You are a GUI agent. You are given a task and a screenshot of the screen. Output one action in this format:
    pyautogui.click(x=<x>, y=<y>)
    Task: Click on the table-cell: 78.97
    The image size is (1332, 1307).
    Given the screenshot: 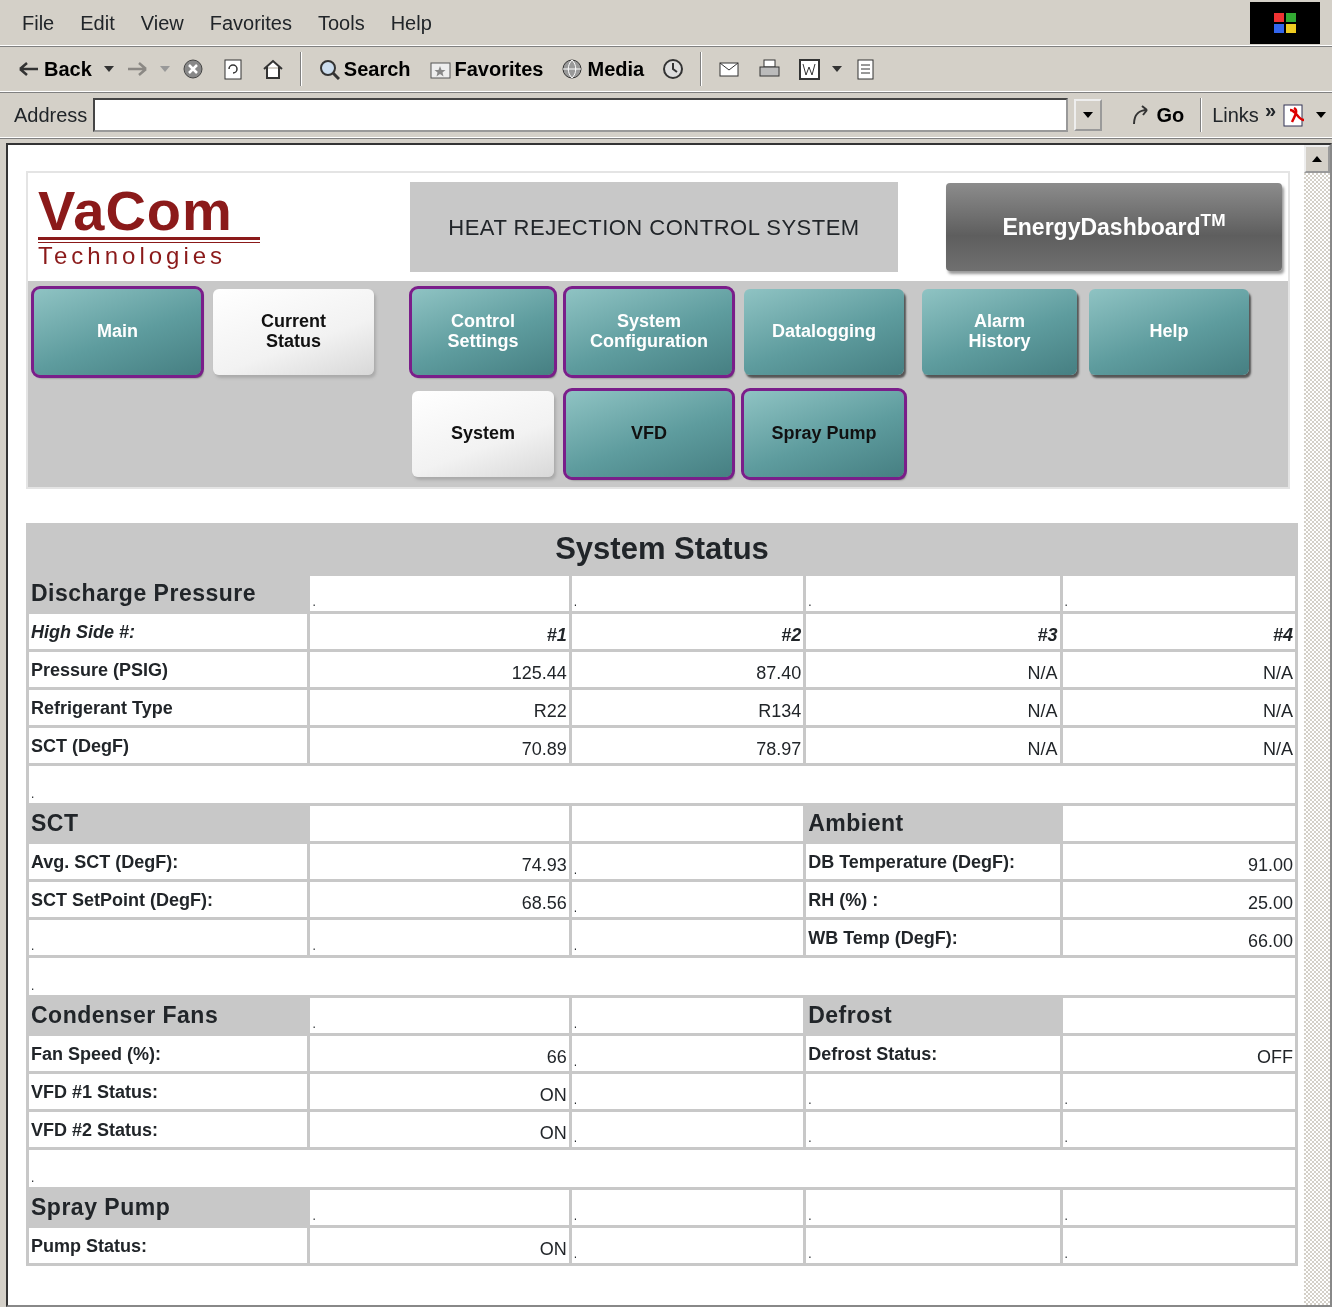 What is the action you would take?
    pyautogui.click(x=687, y=745)
    